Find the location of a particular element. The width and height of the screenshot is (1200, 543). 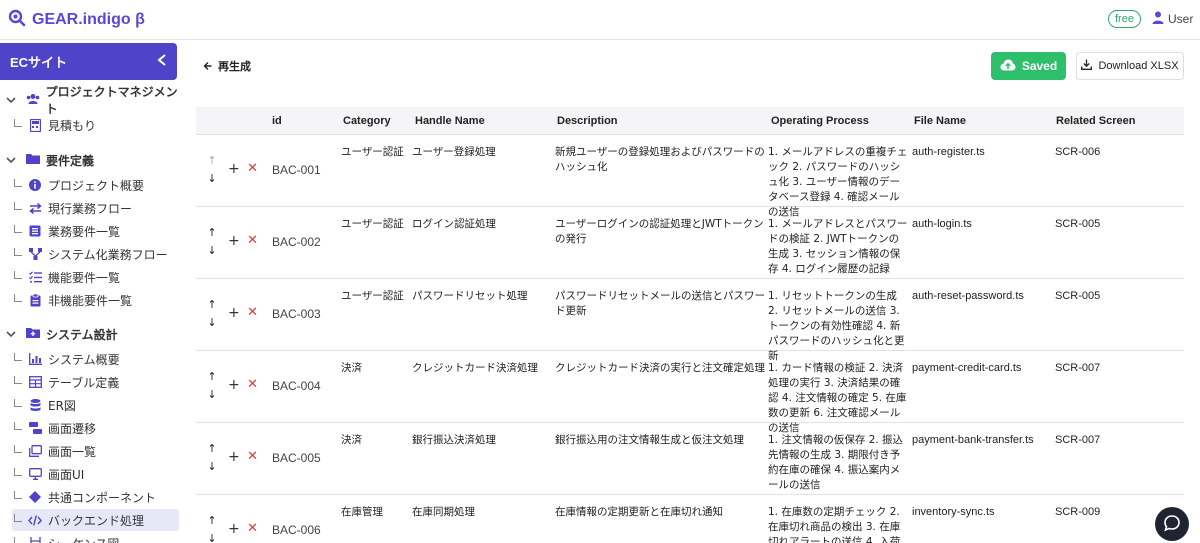

sidebar-item-sequence-diagram: シーケンス図 is located at coordinates (95, 537).